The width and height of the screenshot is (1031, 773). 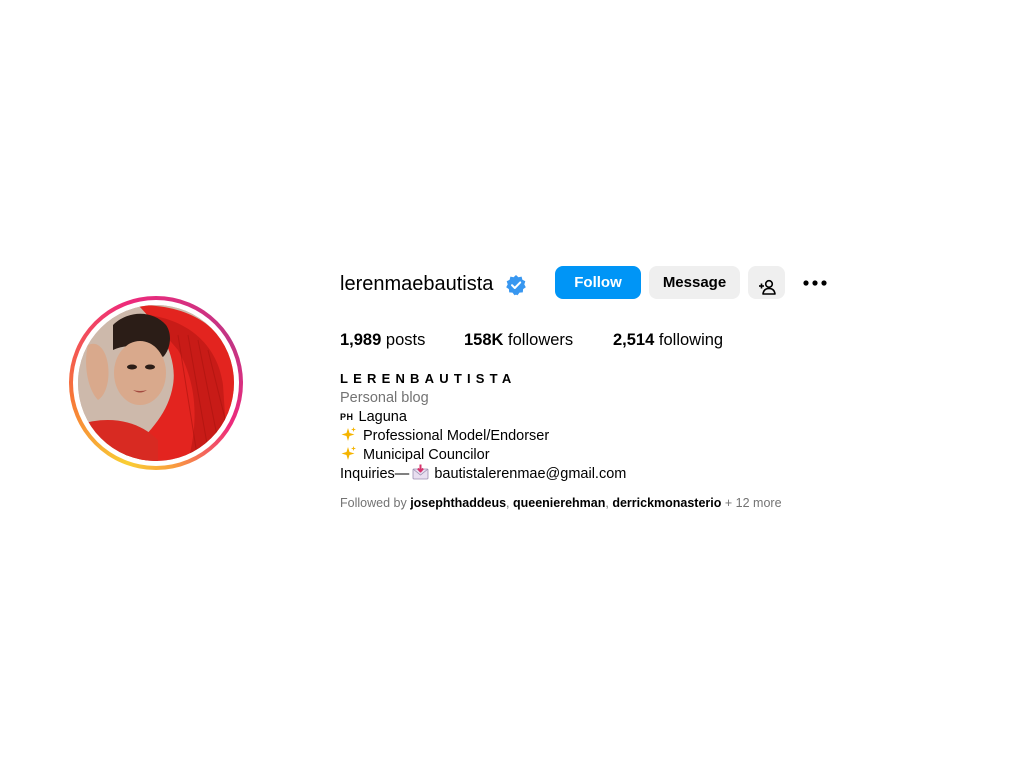 I want to click on followers-count: 158K, so click(x=484, y=340).